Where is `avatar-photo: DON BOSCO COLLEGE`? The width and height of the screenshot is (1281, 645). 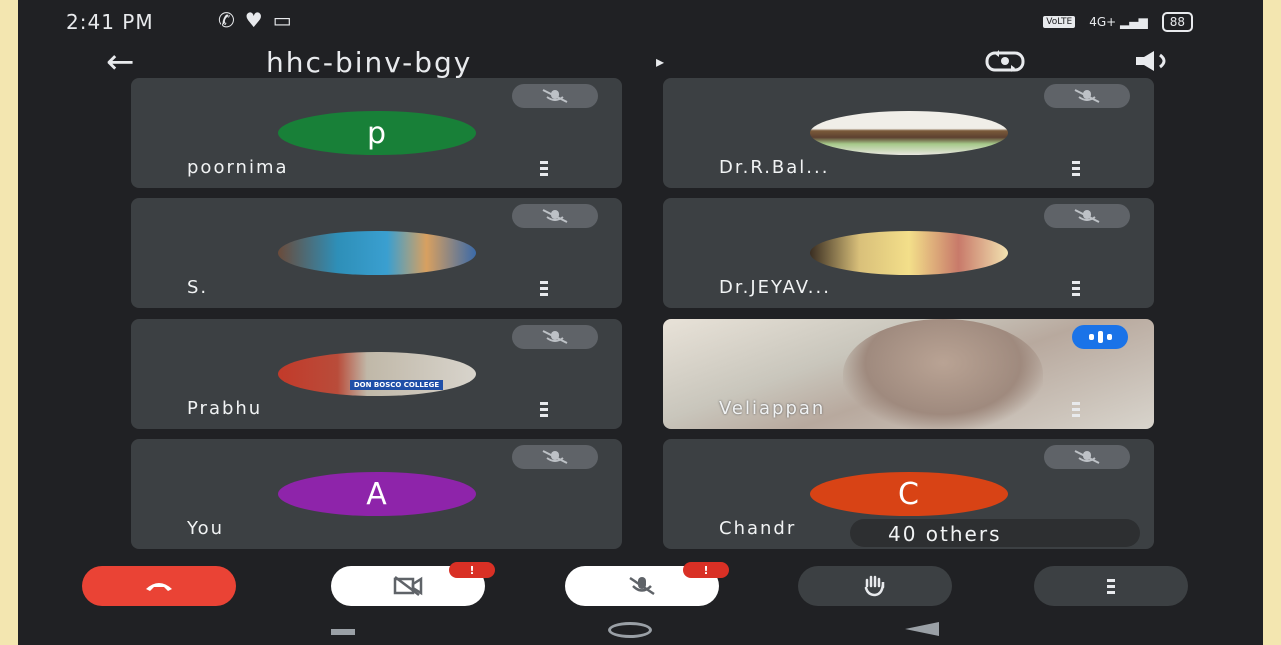
avatar-photo: DON BOSCO COLLEGE is located at coordinates (376, 374).